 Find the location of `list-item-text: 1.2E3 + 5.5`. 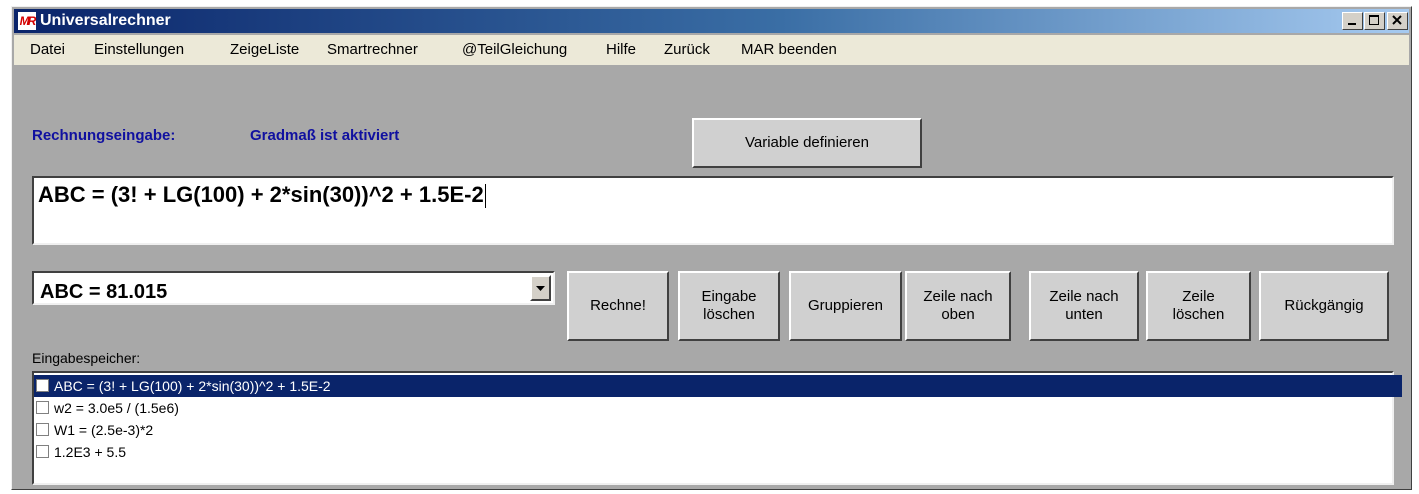

list-item-text: 1.2E3 + 5.5 is located at coordinates (90, 452).